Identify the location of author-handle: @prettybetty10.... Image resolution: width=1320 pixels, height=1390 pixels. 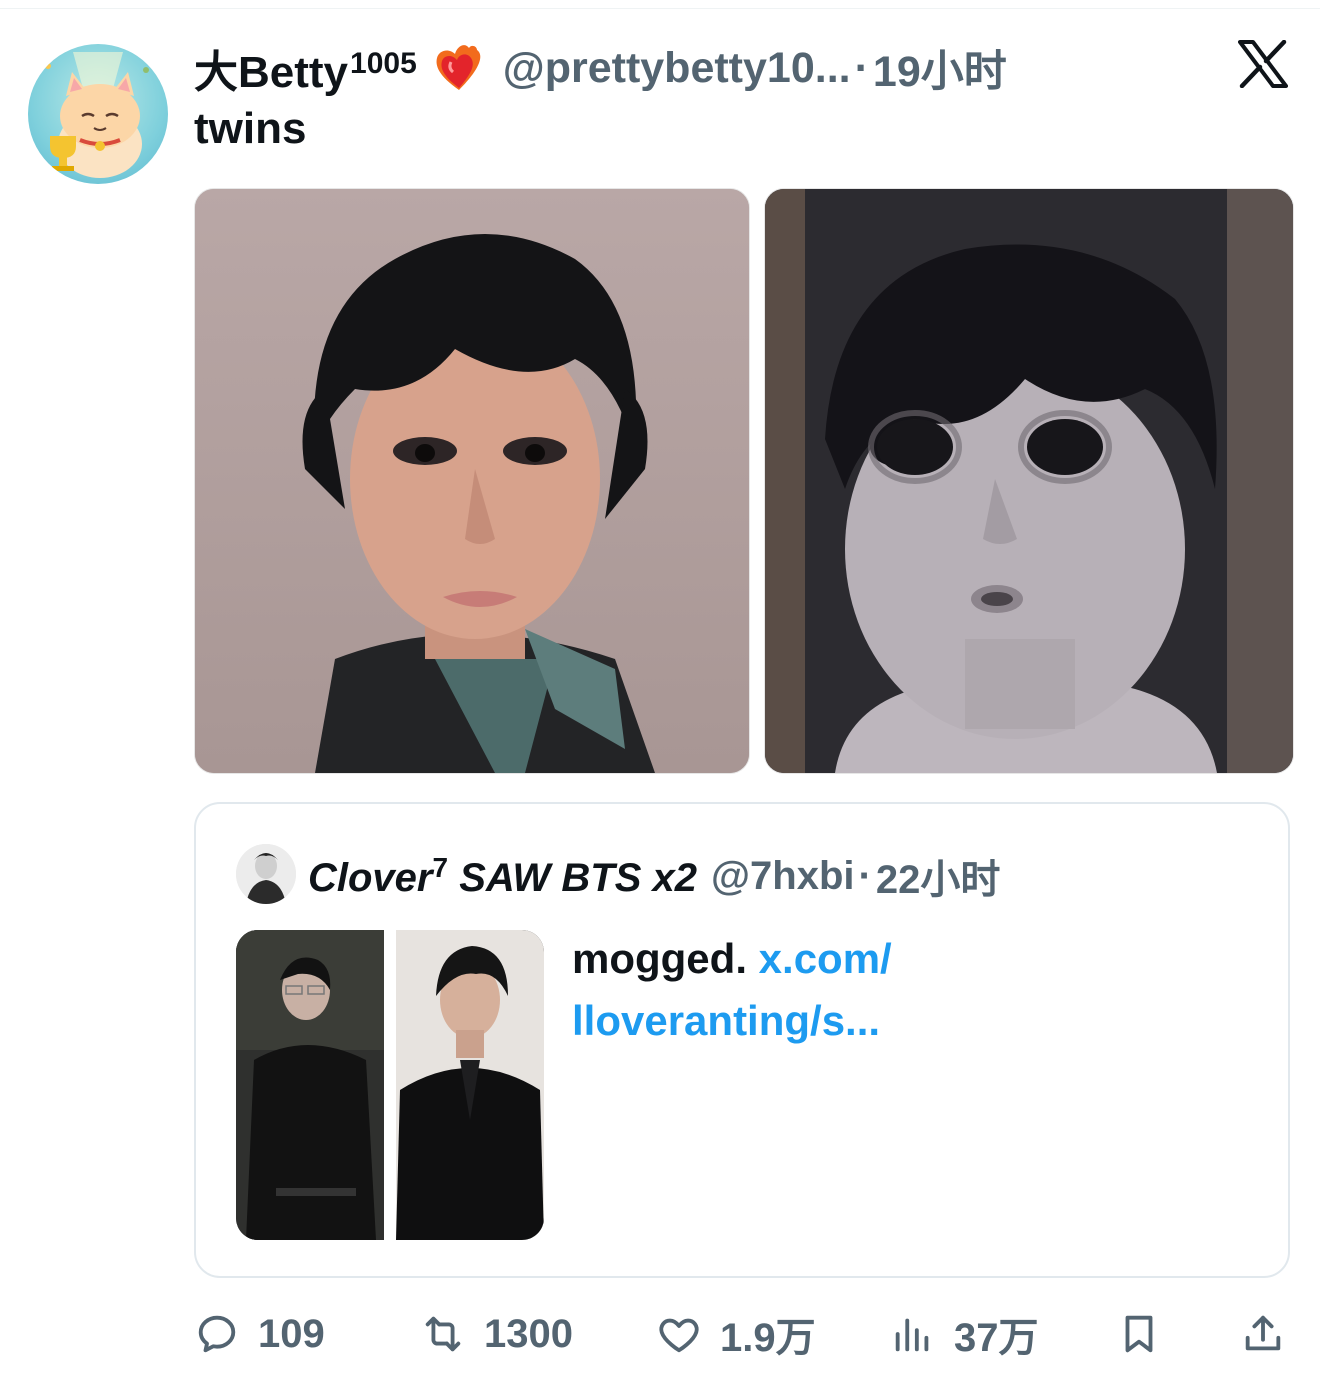
(677, 68).